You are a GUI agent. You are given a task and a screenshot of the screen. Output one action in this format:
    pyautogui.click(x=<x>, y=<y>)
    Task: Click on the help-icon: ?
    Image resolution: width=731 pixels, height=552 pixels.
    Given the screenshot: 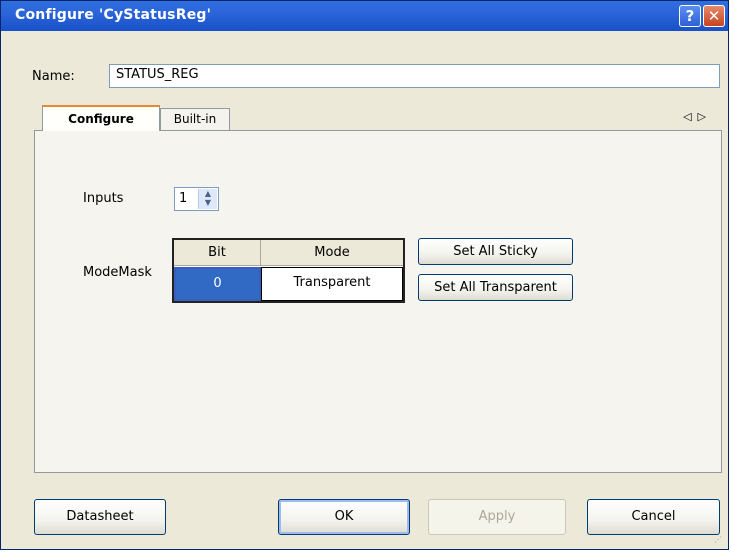 What is the action you would take?
    pyautogui.click(x=690, y=16)
    